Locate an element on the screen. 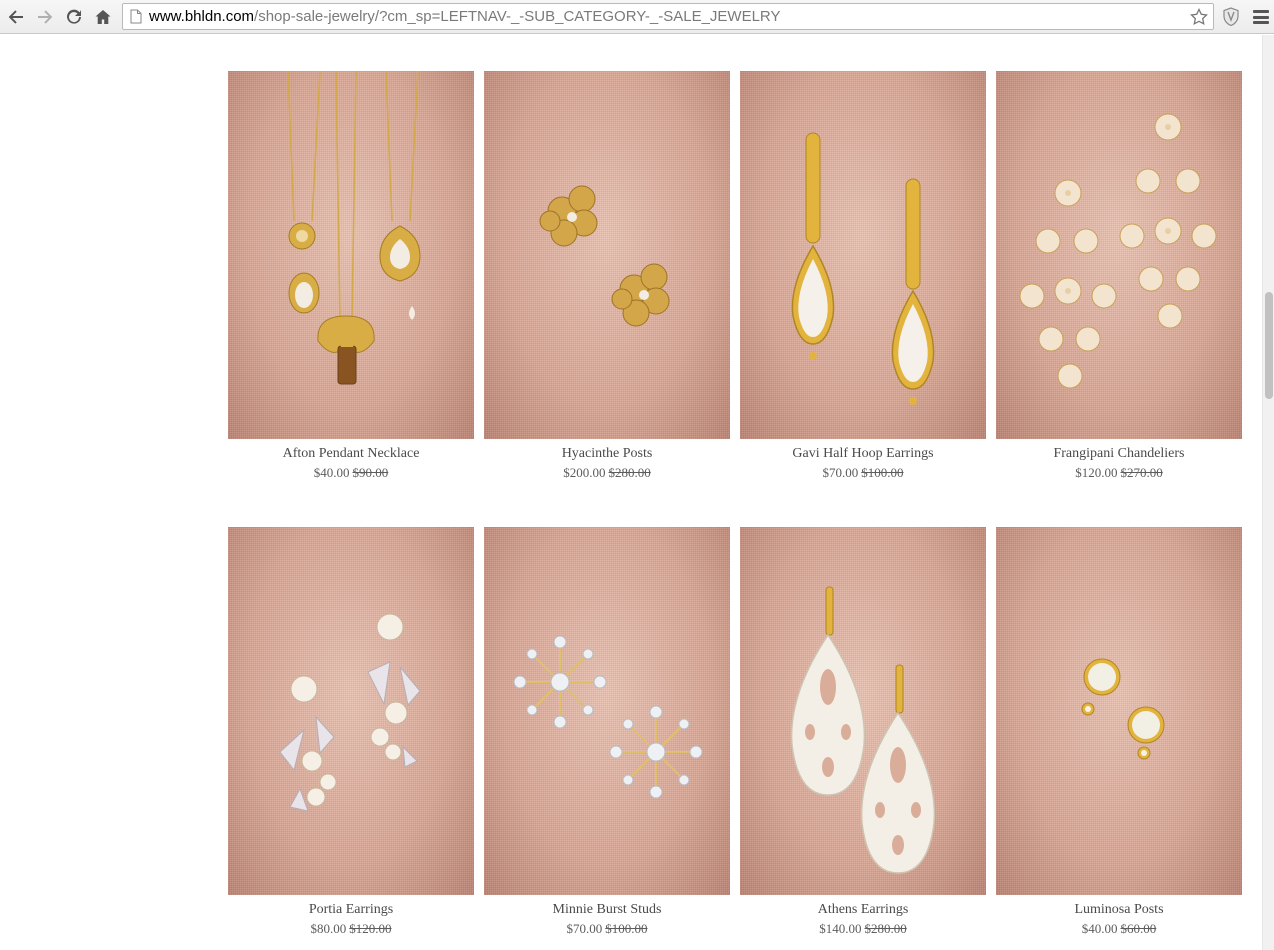 This screenshot has height=950, width=1274. original-price: $120.00 is located at coordinates (370, 928).